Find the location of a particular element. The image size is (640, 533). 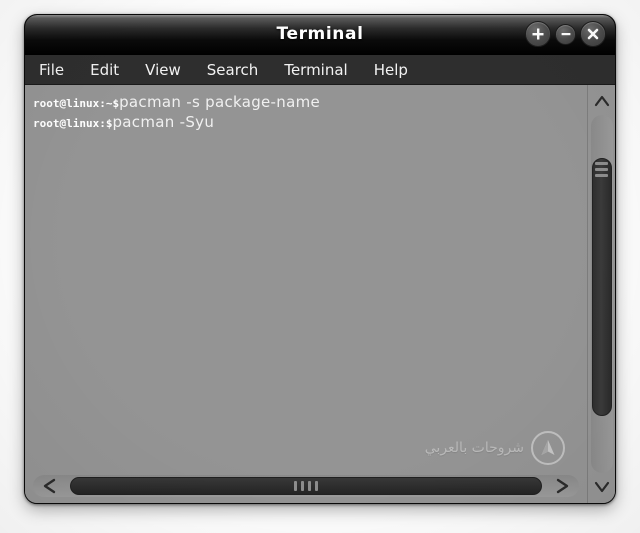

menu-item-terminal: Terminal is located at coordinates (321, 70).